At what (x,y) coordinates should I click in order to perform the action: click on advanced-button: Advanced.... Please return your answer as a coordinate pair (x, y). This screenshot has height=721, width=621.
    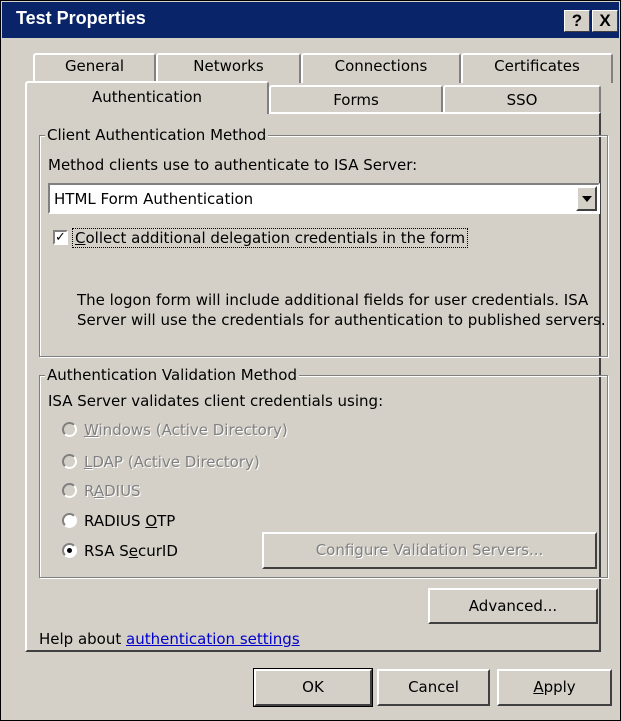
    Looking at the image, I should click on (513, 606).